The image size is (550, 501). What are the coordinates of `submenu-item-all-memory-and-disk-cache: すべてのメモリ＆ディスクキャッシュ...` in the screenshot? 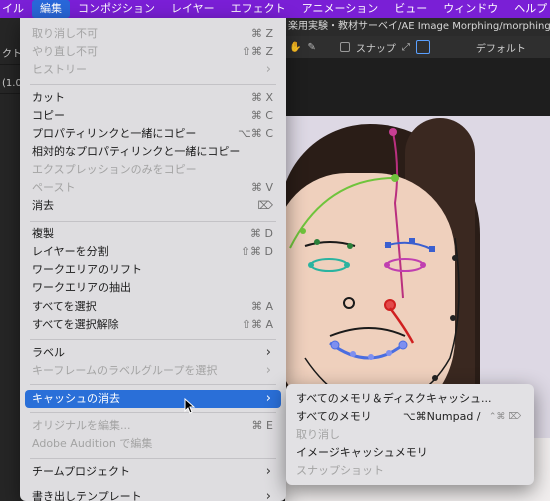 It's located at (410, 399).